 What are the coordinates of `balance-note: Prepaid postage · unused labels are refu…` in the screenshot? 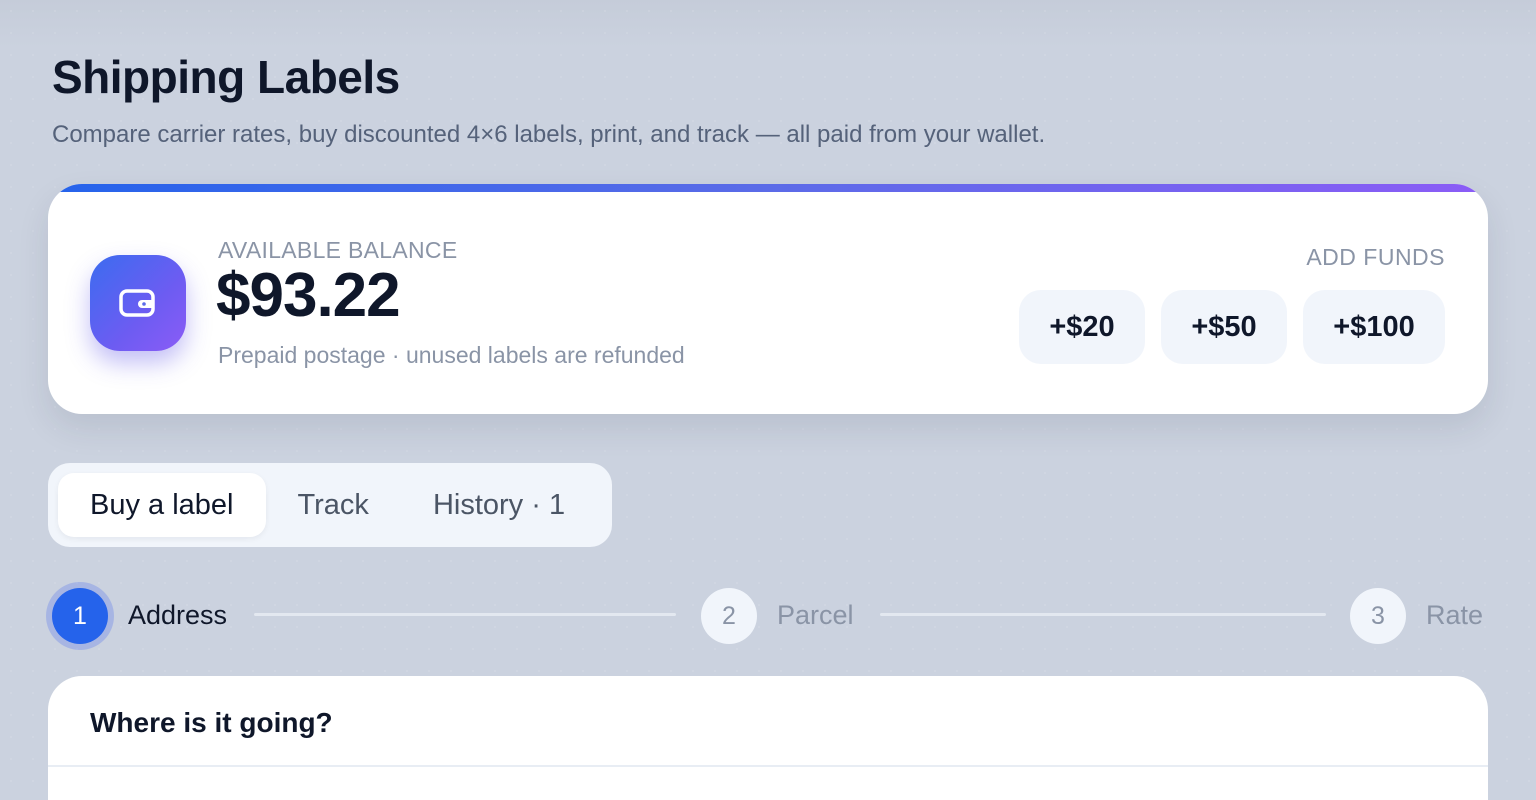 It's located at (451, 355).